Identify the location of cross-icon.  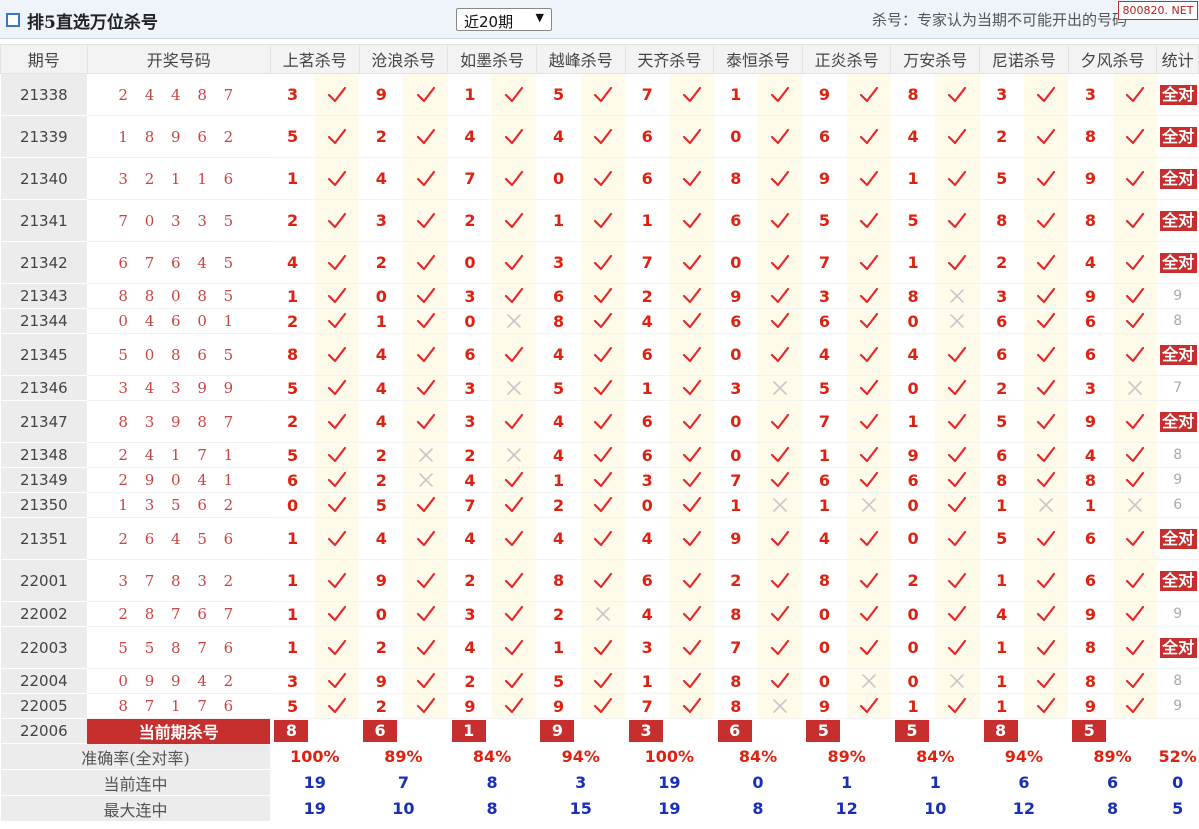
(957, 296).